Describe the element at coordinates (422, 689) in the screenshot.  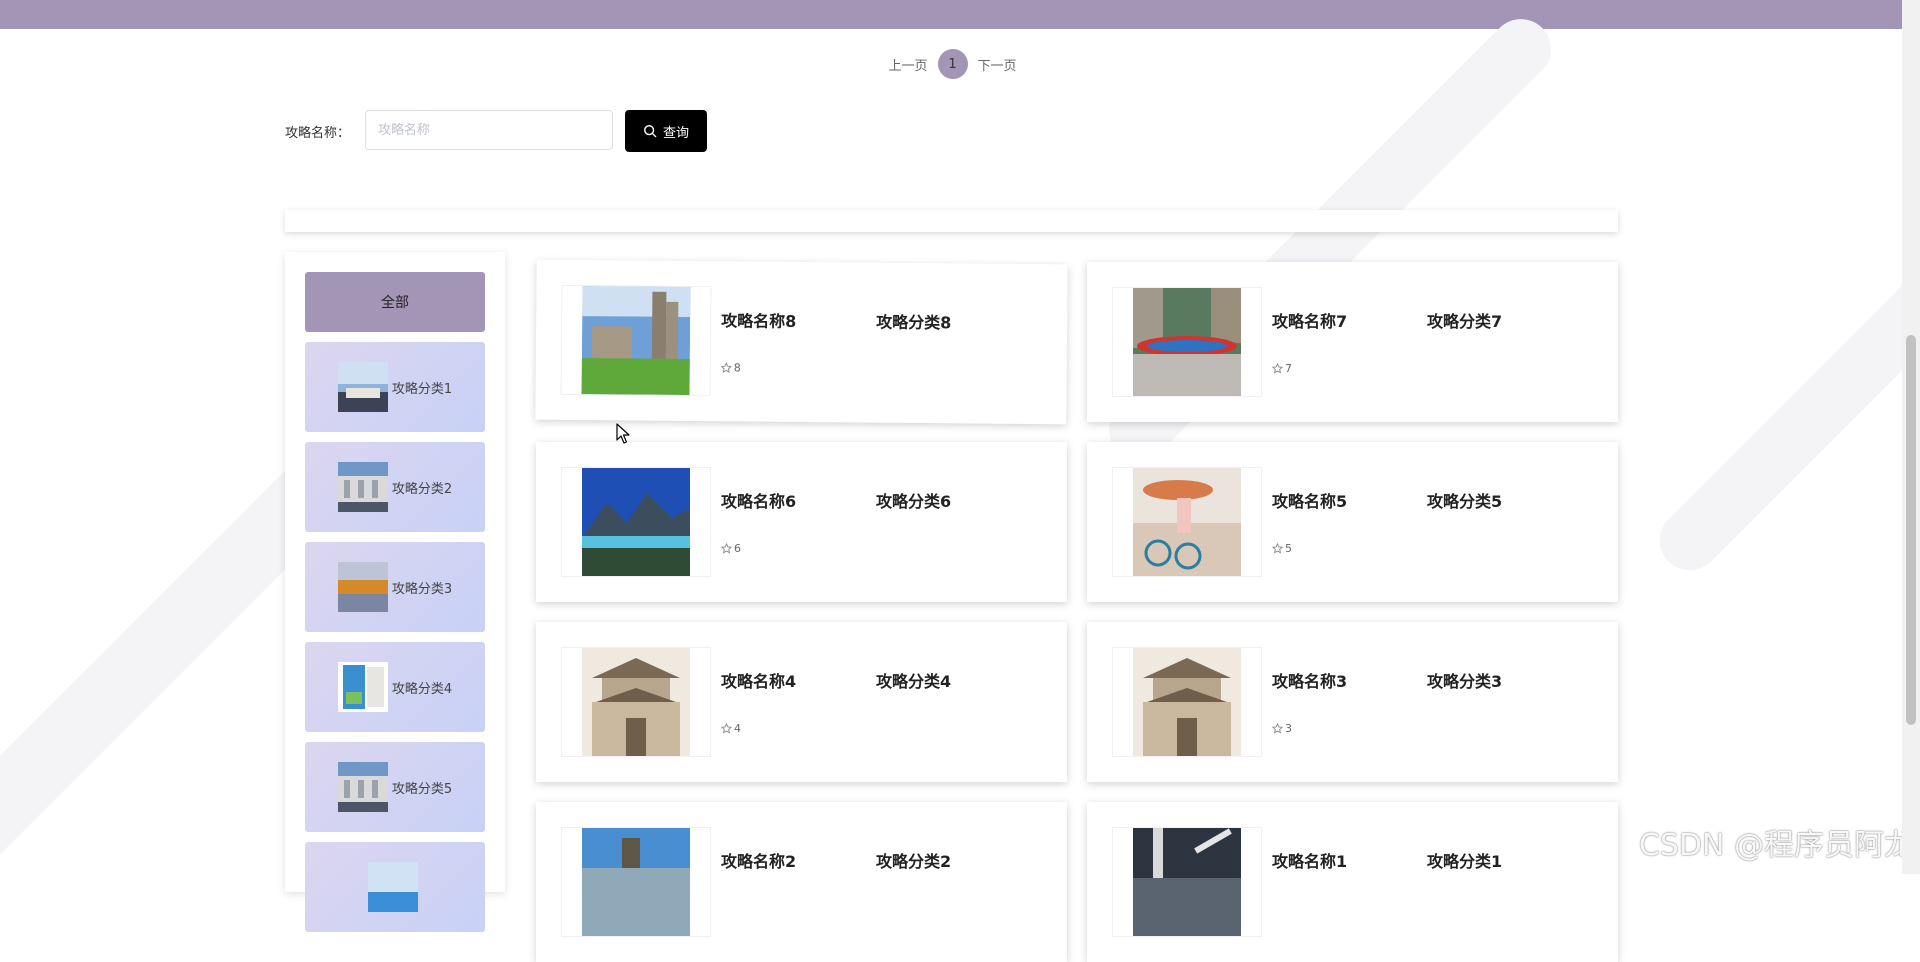
I see `category-label: 攻略分类4` at that location.